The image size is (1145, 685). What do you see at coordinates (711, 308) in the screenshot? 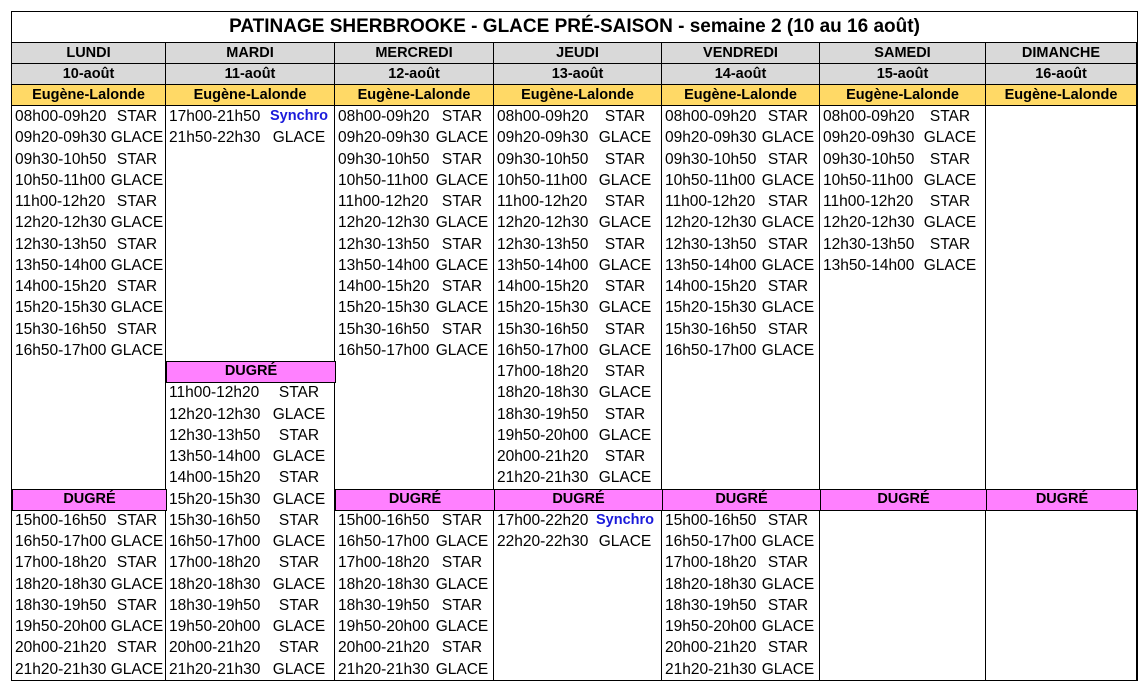
I see `slot-time: 15h20-15h30` at bounding box center [711, 308].